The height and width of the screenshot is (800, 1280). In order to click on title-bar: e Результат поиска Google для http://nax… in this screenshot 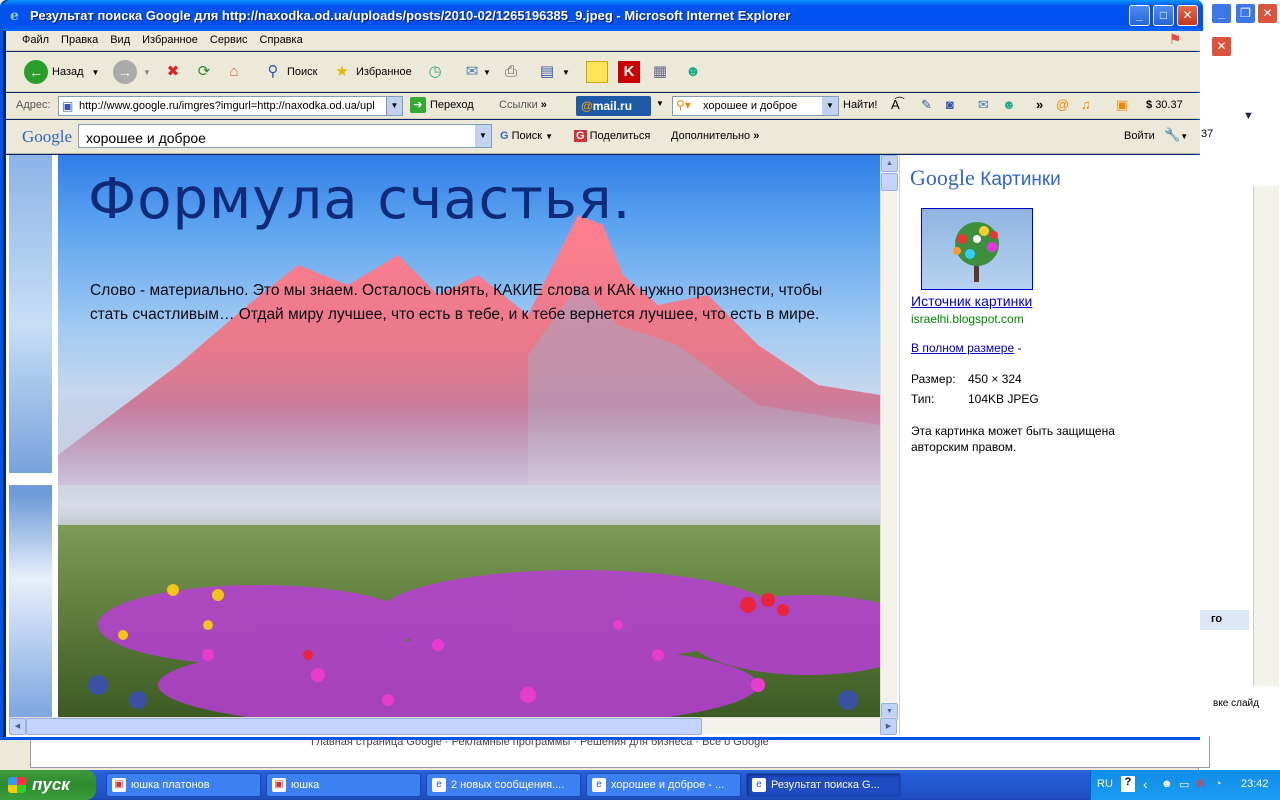, I will do `click(603, 15)`.